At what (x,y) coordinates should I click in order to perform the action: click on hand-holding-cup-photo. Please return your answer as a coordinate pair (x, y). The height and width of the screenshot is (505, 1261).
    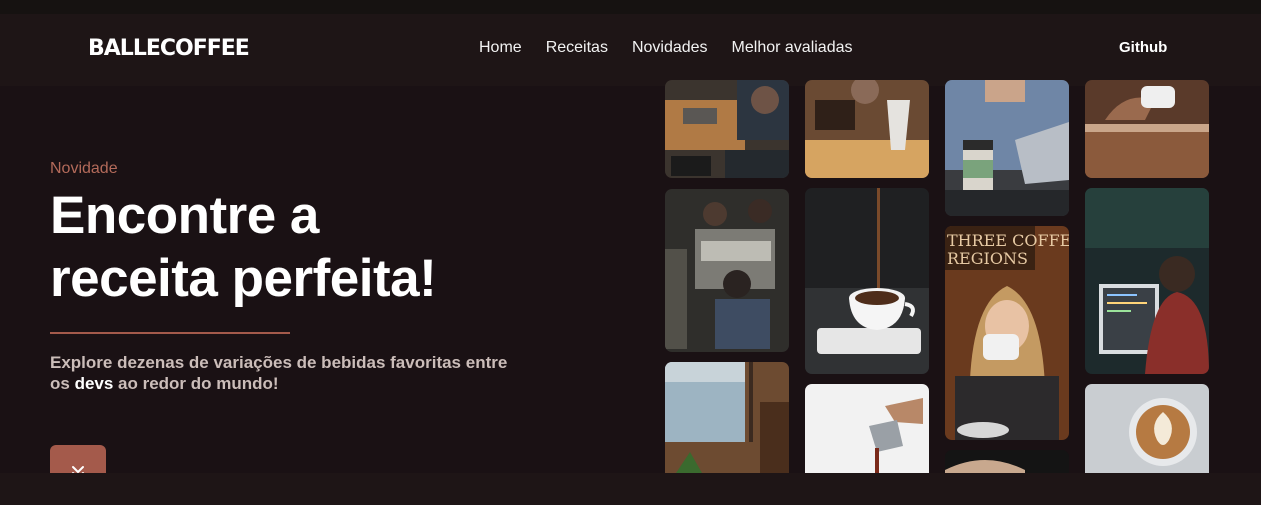
    Looking at the image, I should click on (1147, 129).